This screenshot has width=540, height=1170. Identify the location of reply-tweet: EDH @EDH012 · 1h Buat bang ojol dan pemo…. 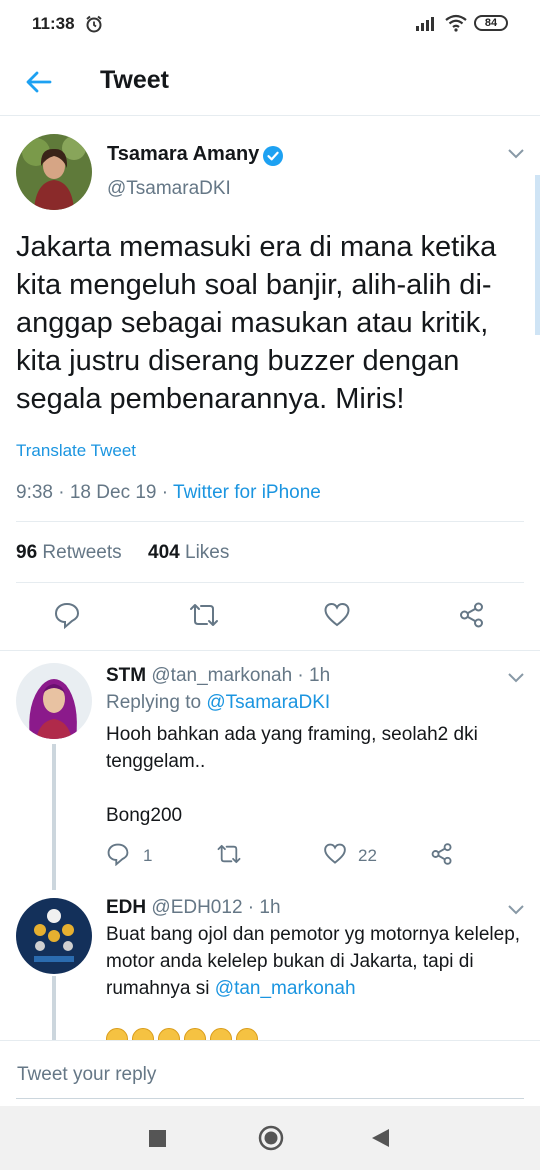
(270, 965).